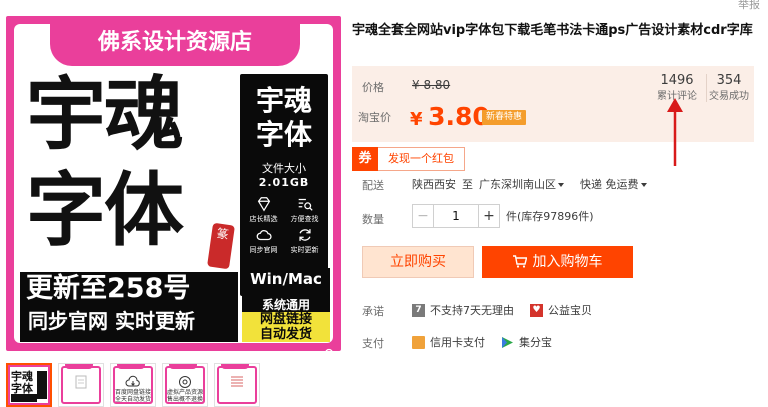 The image size is (768, 407). Describe the element at coordinates (536, 310) in the screenshot. I see `charity-icon: ♥` at that location.